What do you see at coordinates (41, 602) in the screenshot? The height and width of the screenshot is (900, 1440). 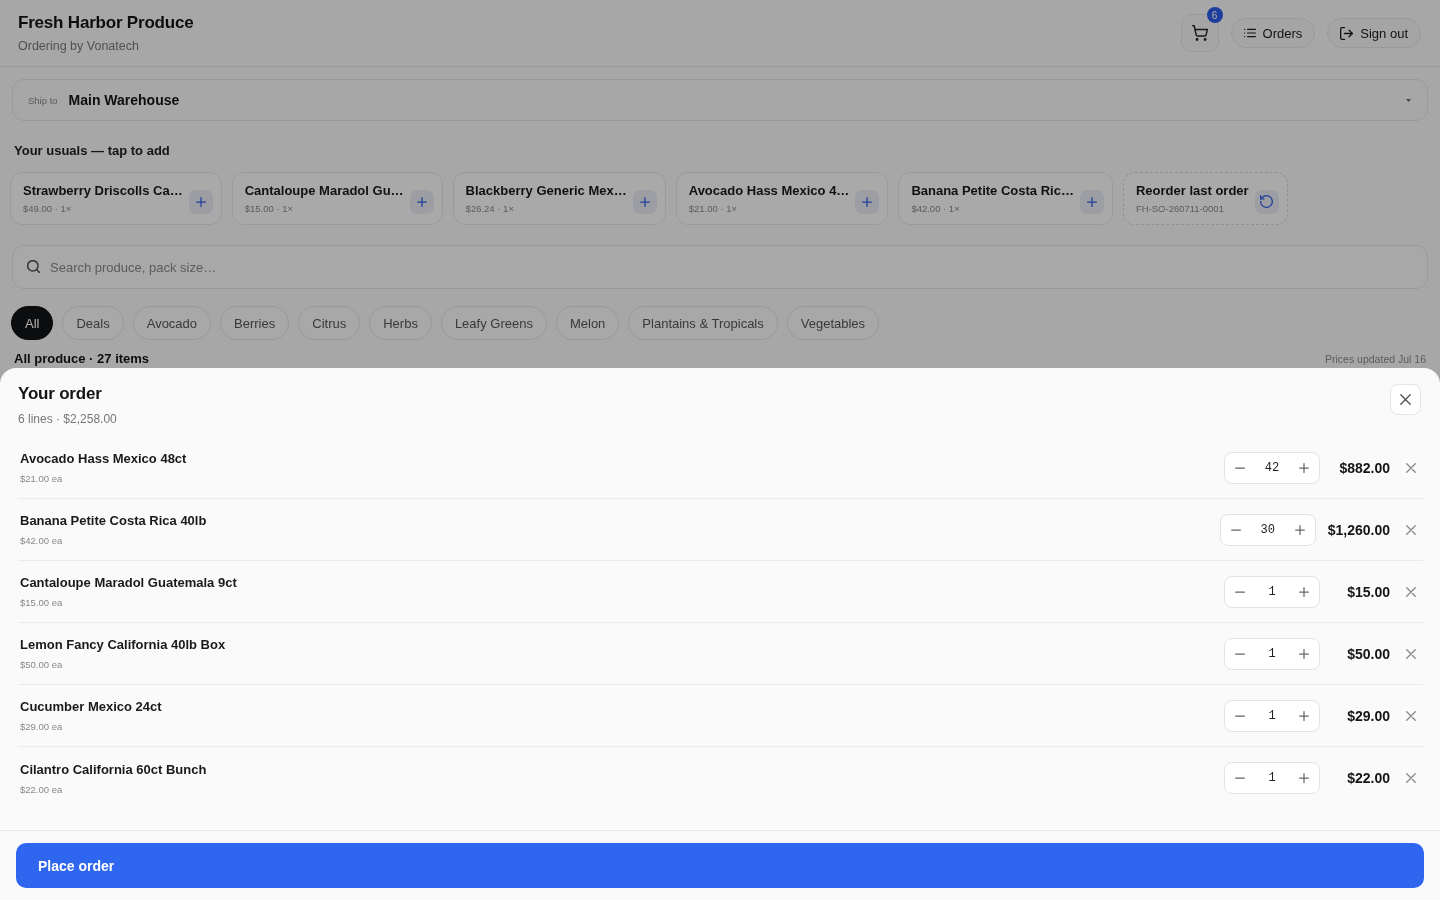 I see `line-item-unit-price: $15.00 ea` at bounding box center [41, 602].